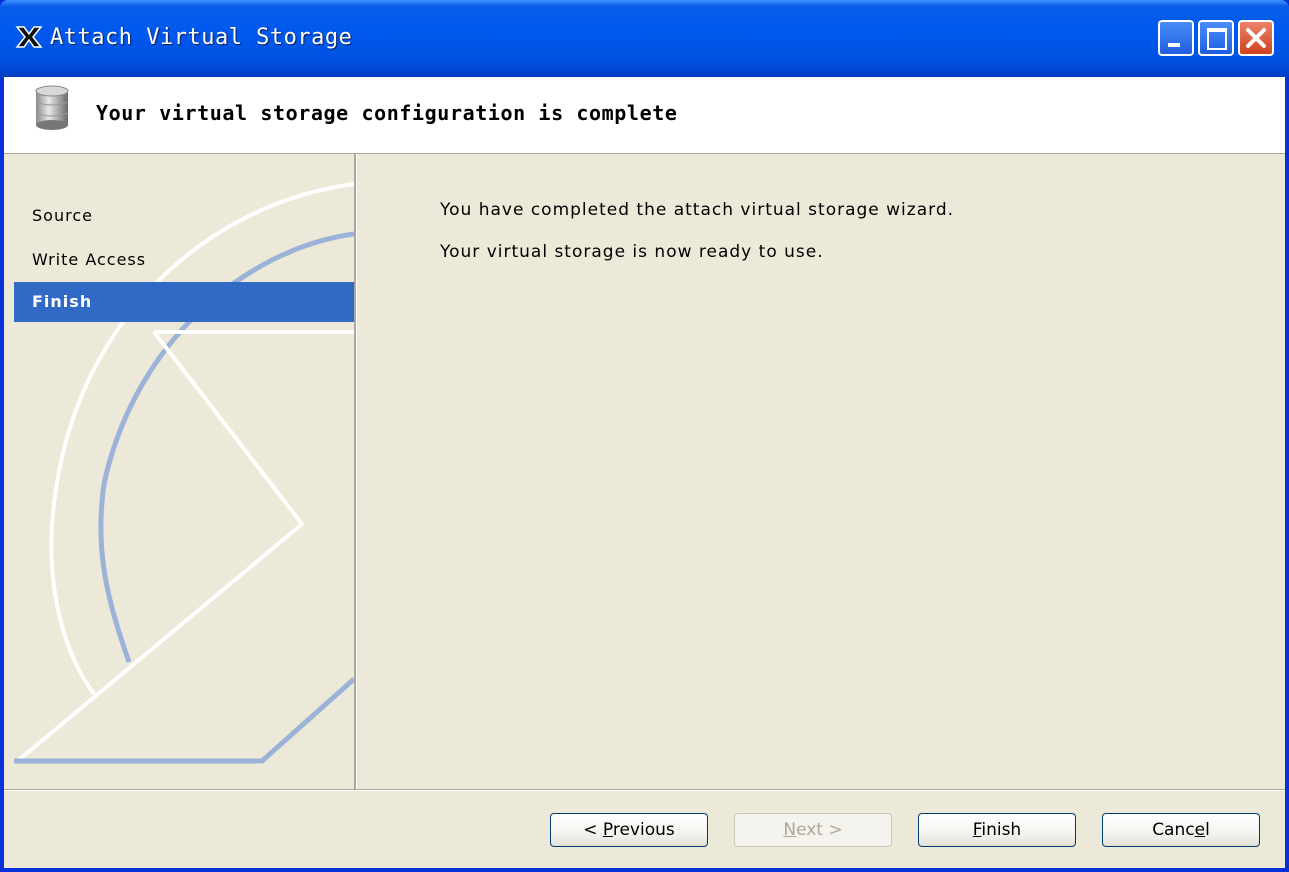 This screenshot has width=1289, height=872. What do you see at coordinates (644, 38) in the screenshot?
I see `title-bar: Attach Virtual Storage` at bounding box center [644, 38].